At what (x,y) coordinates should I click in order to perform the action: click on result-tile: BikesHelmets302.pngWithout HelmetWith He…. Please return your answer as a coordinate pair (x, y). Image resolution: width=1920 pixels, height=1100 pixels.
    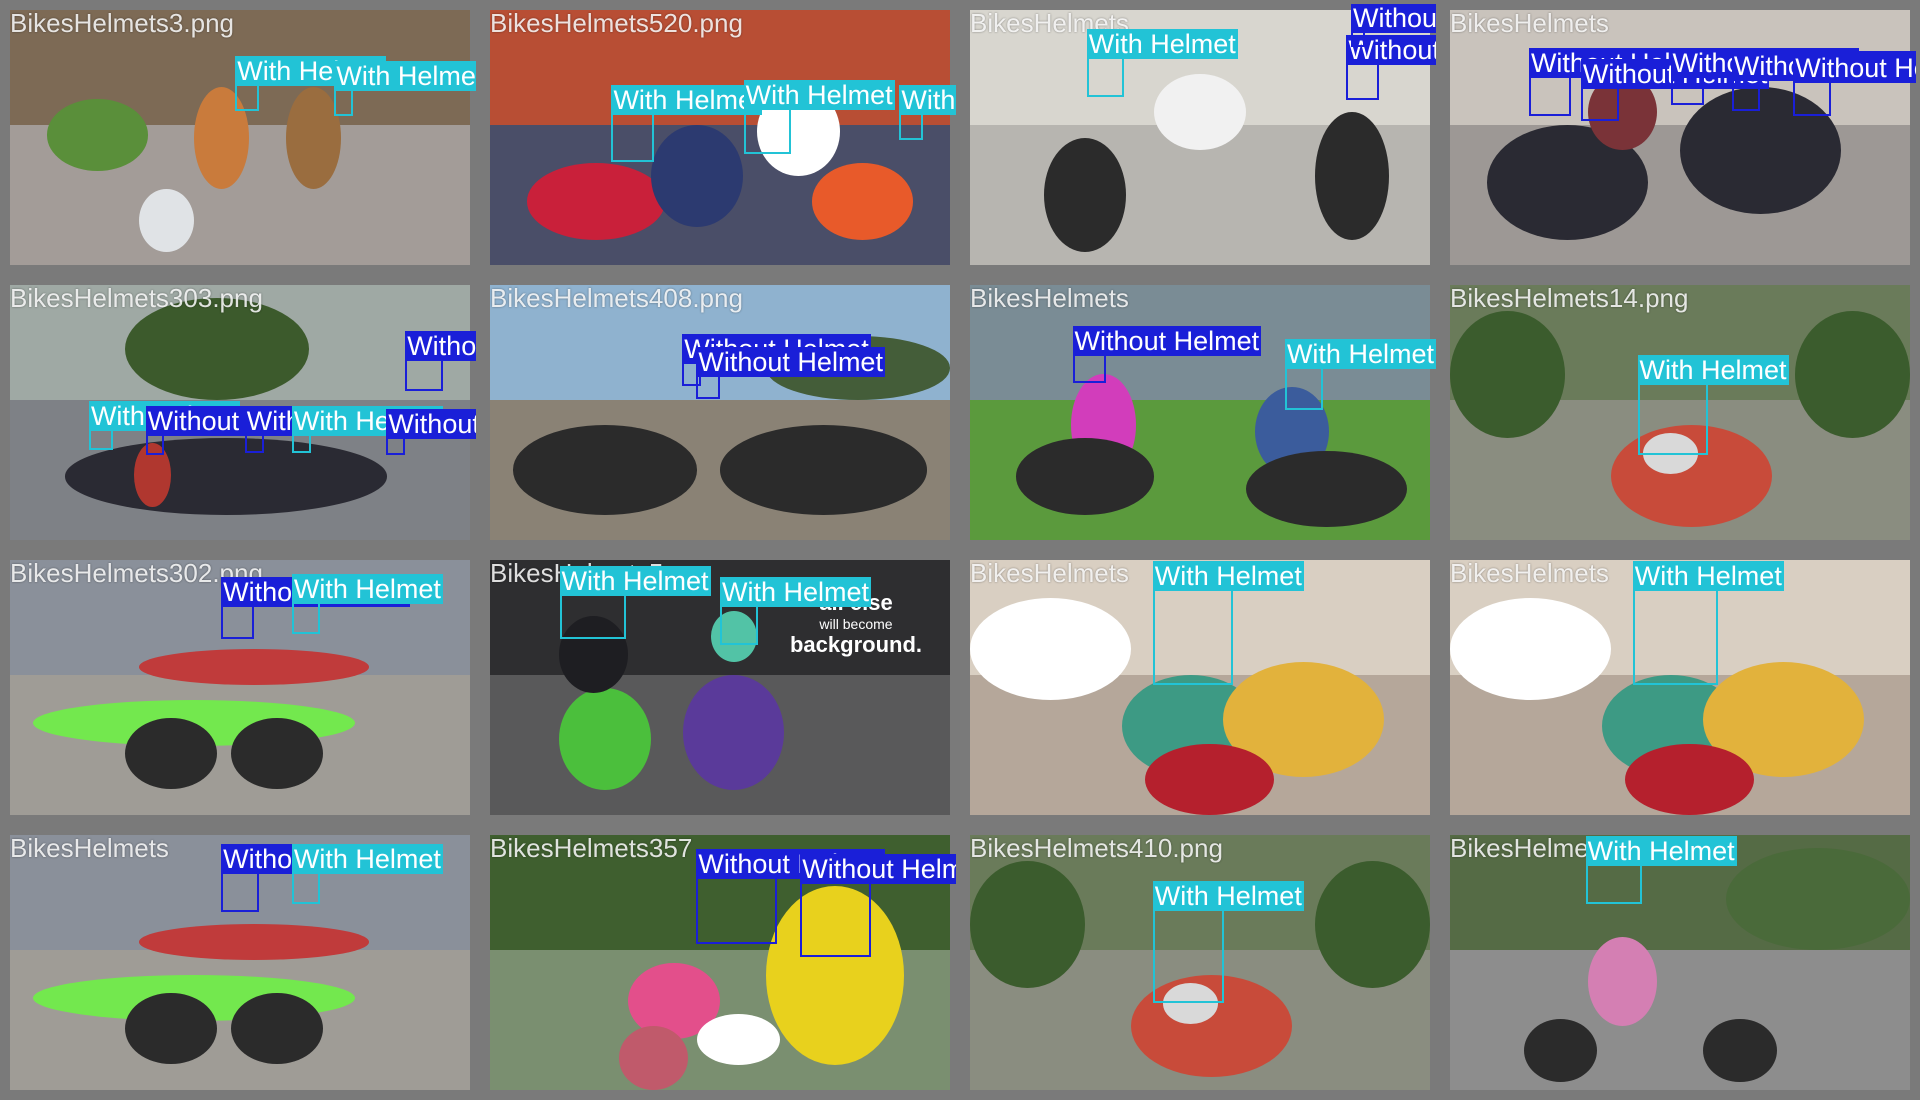
    Looking at the image, I should click on (240, 687).